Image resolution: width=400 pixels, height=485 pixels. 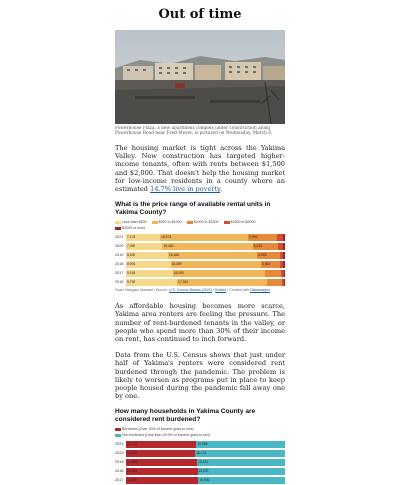 I want to click on bar-row: 2021 7,178 18,573 5,994, so click(x=200, y=237).